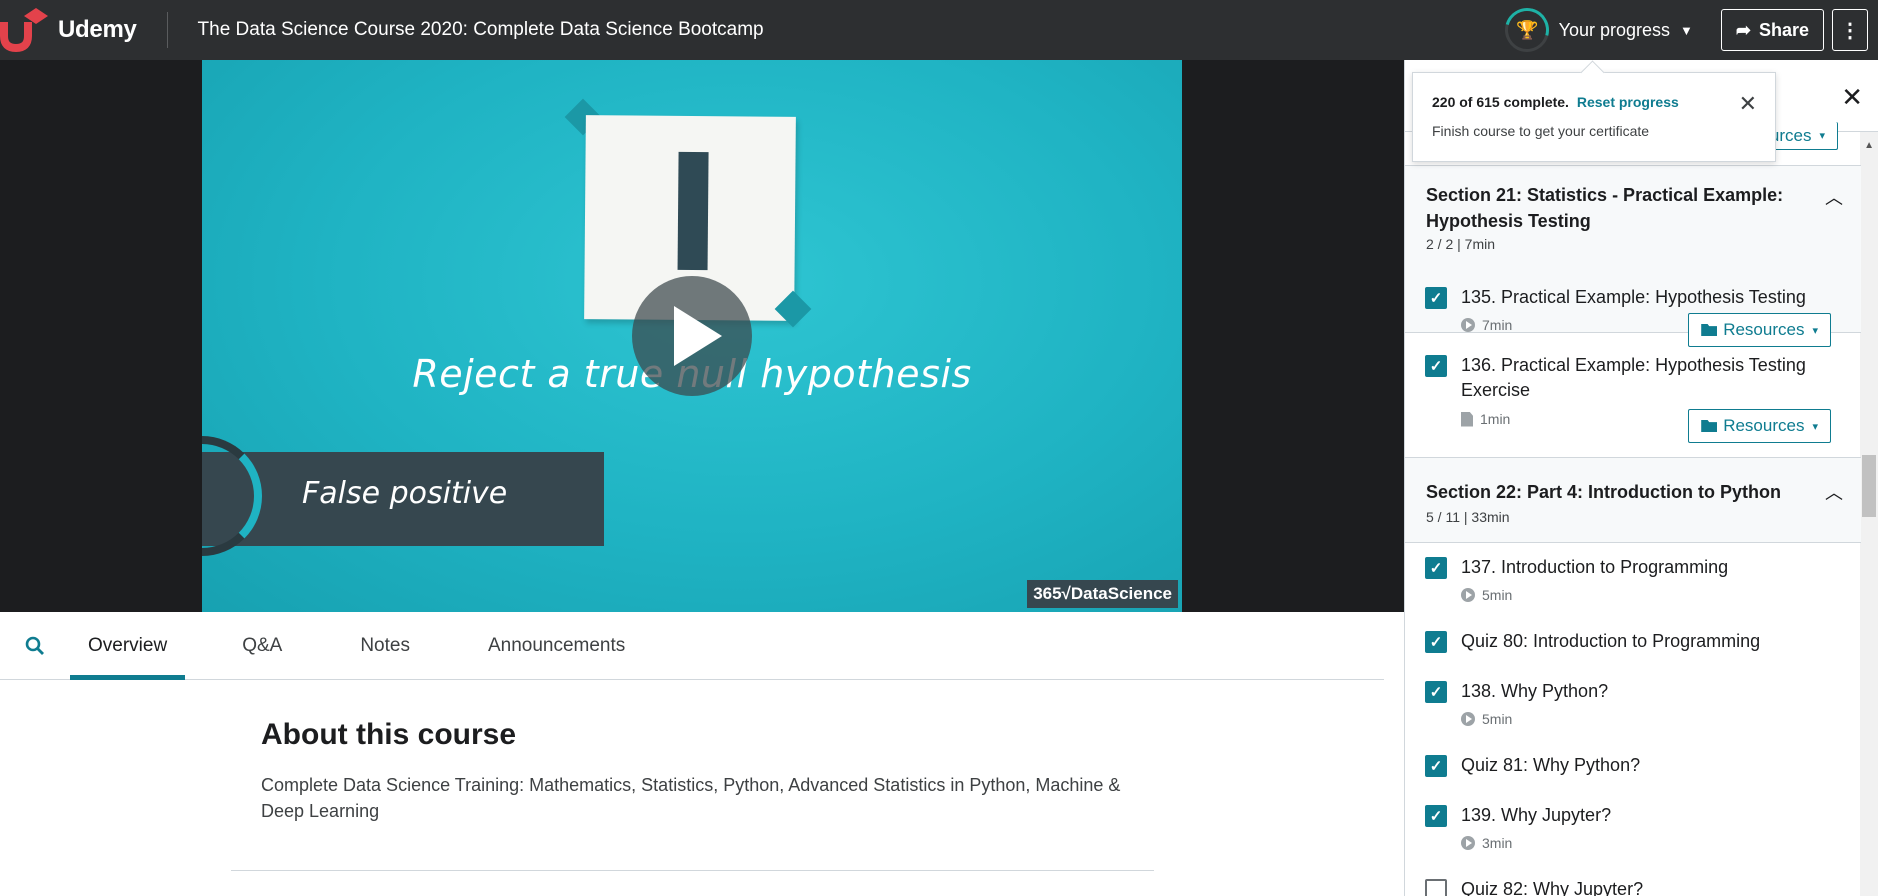  Describe the element at coordinates (1869, 145) in the screenshot. I see `scroll-up-arrow-icon: ▲` at that location.